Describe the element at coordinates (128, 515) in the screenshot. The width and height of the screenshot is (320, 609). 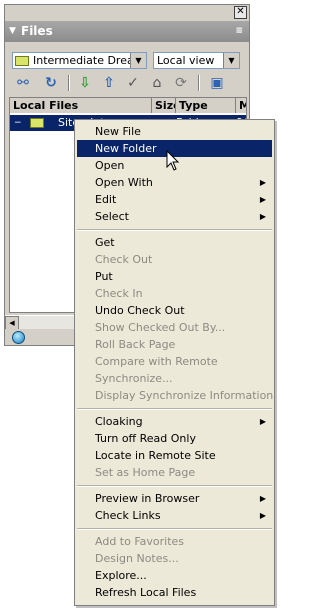
I see `menu-item-label: Check Links` at that location.